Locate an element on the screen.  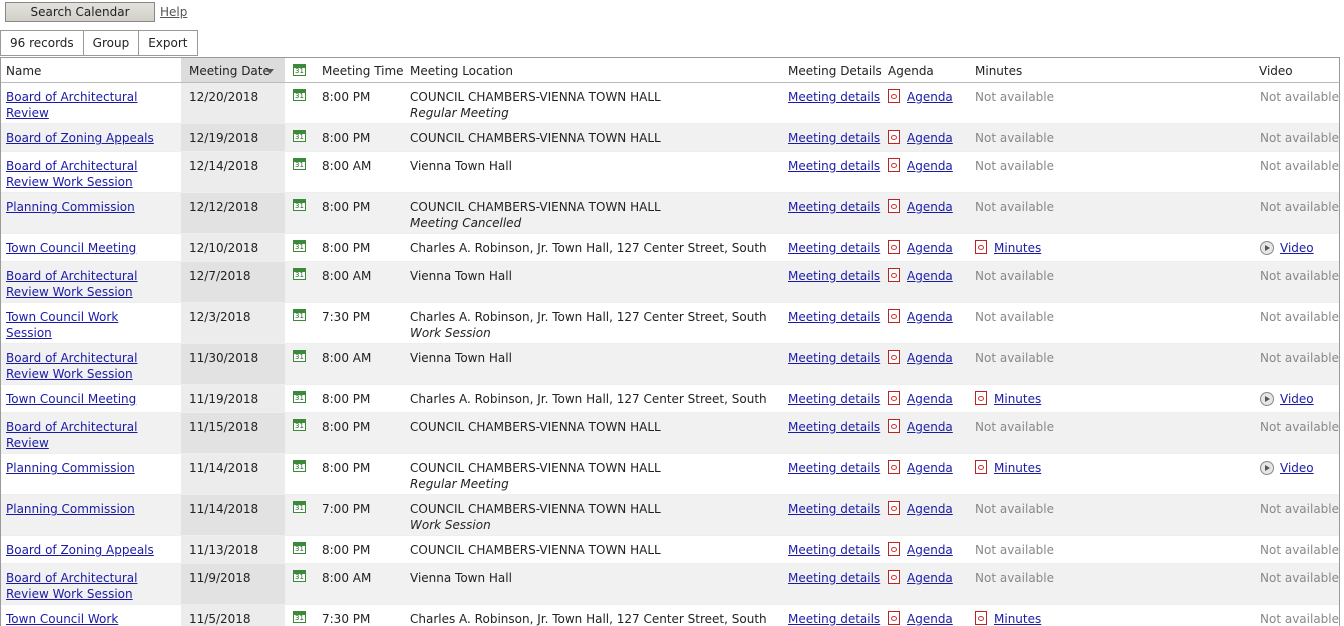
column-header-date: Meeting Date is located at coordinates (229, 71).